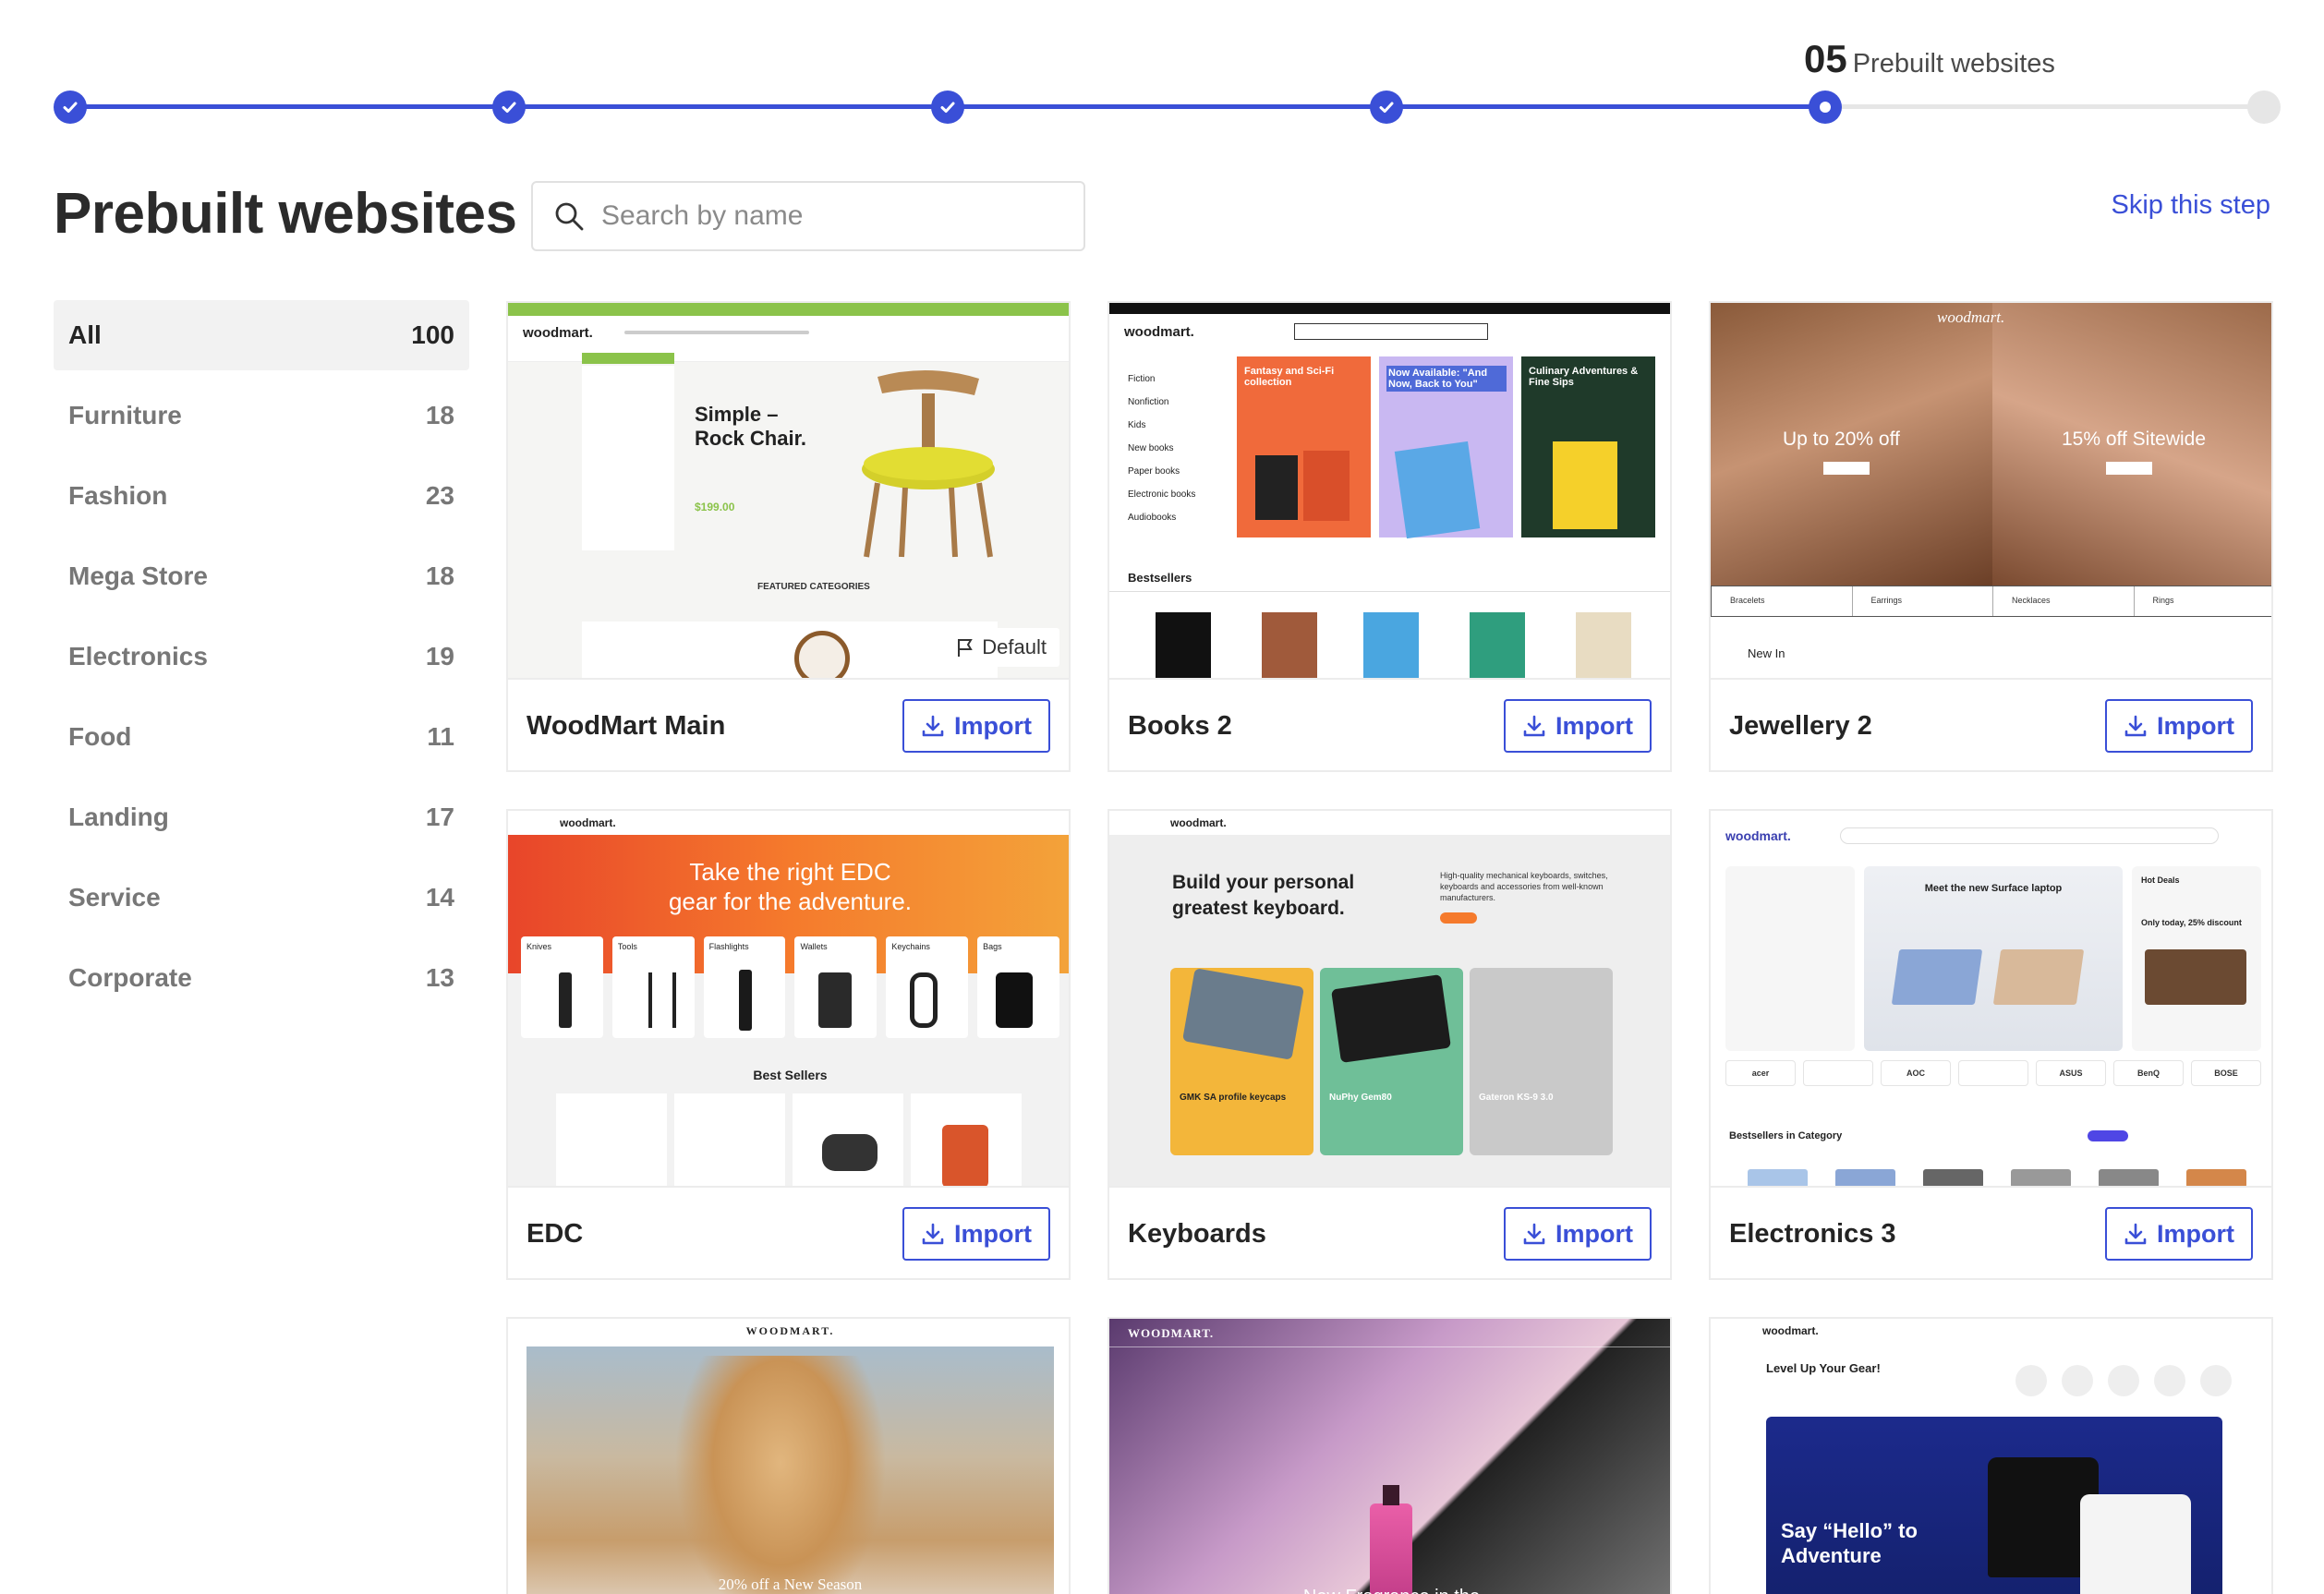 This screenshot has height=1594, width=2324. What do you see at coordinates (261, 898) in the screenshot?
I see `category-service: Service 14` at bounding box center [261, 898].